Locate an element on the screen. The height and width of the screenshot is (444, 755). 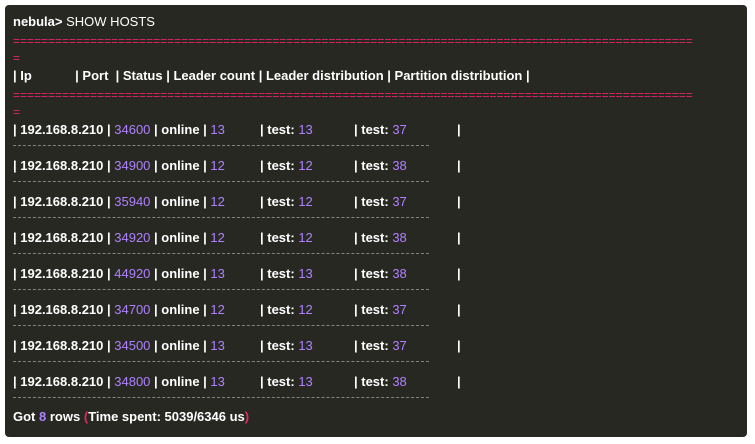
prompt: nebula> is located at coordinates (38, 21).